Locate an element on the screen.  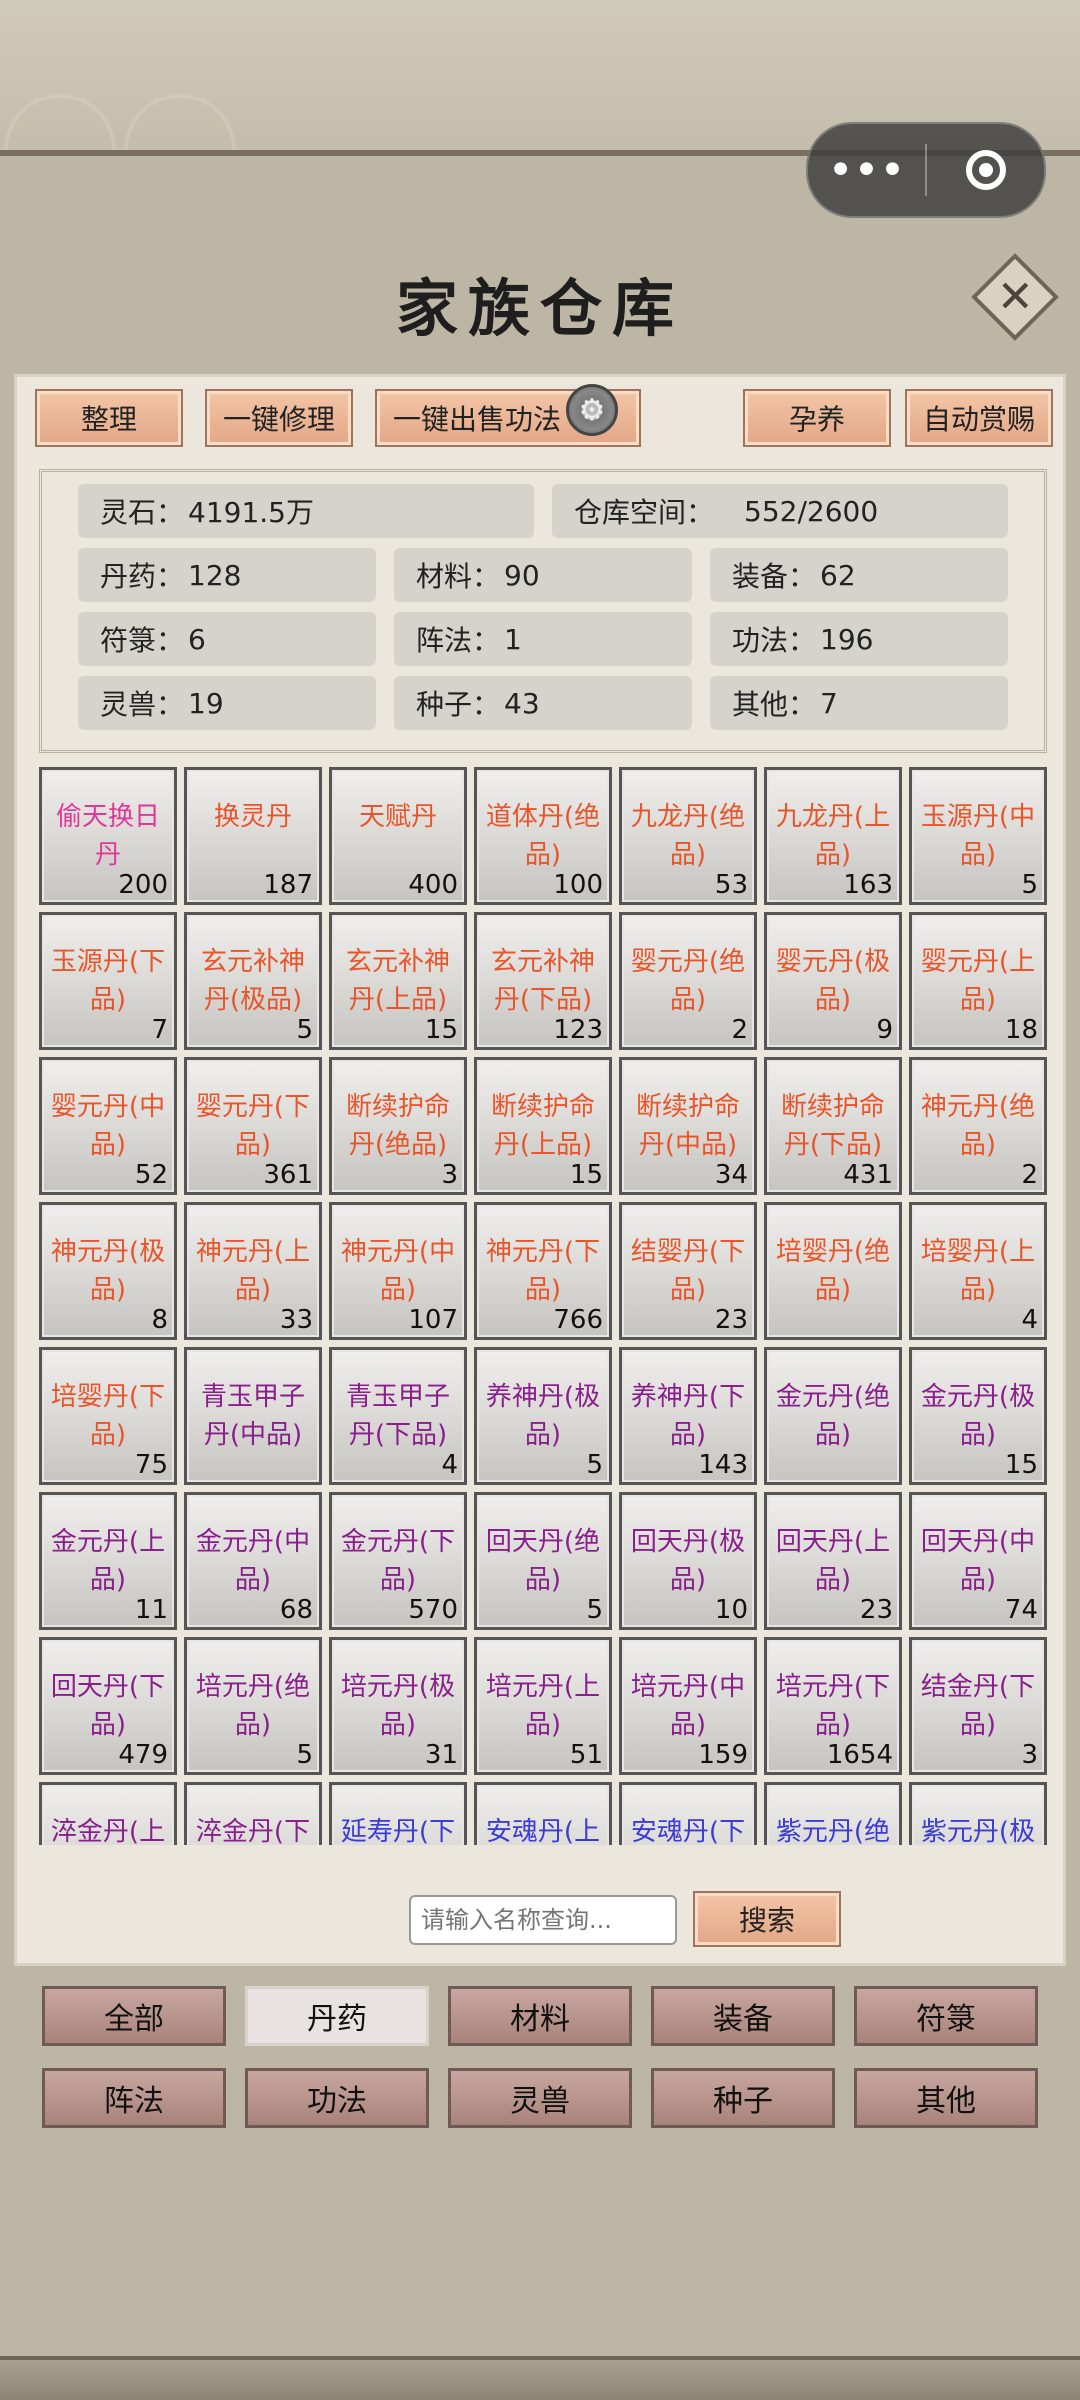
item-cell: 养神丹(下品) 143 is located at coordinates (688, 1416).